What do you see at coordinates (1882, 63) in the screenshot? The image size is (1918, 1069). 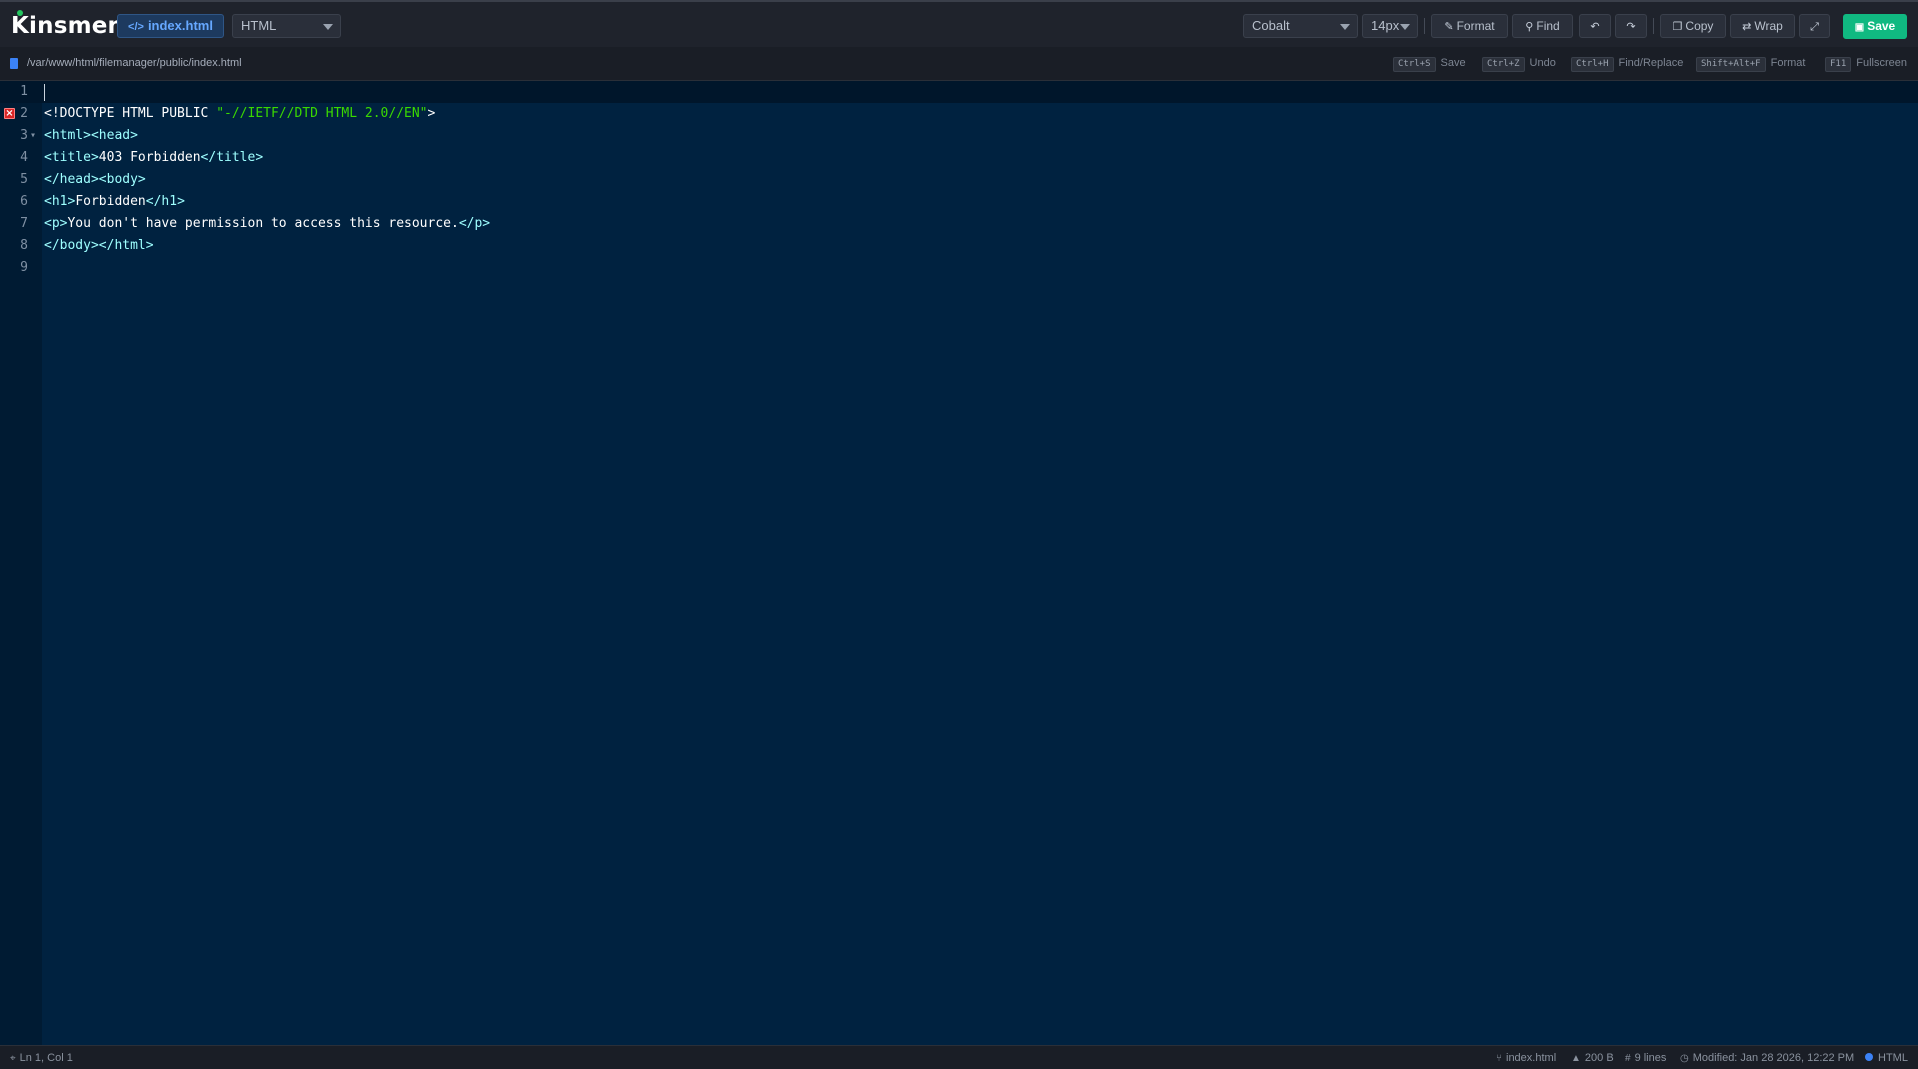 I see `shortcut-label: Fullscreen` at bounding box center [1882, 63].